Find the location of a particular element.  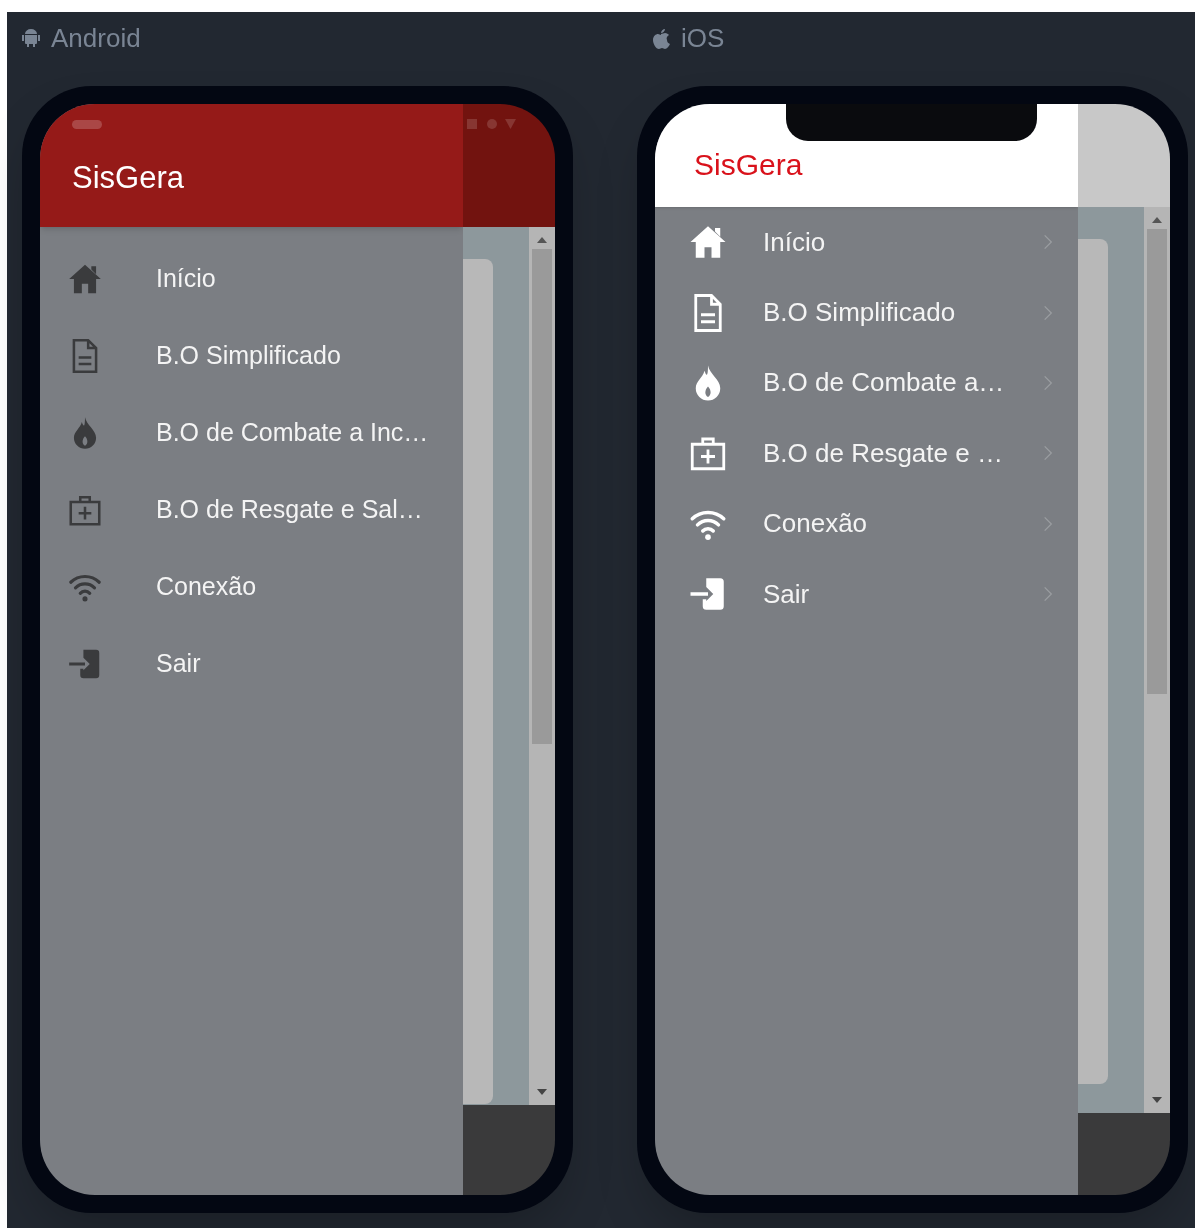

platform-label: iOS is located at coordinates (703, 38).